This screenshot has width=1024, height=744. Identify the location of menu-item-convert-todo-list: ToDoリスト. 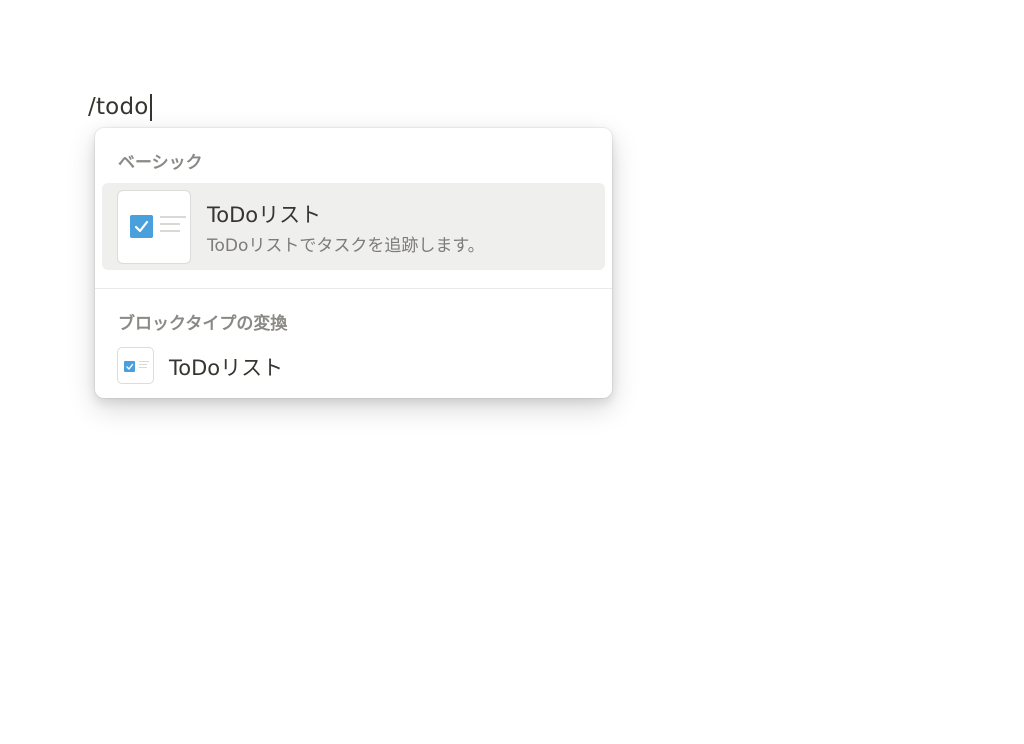
(353, 364).